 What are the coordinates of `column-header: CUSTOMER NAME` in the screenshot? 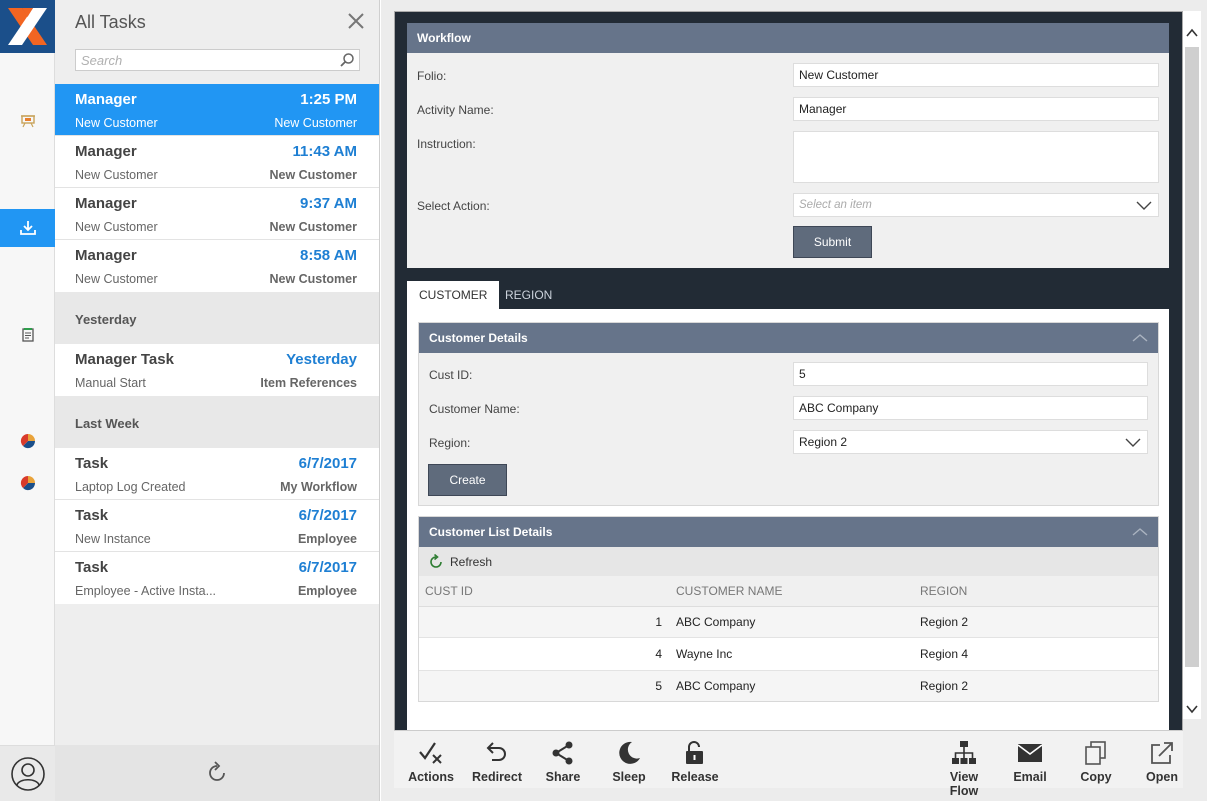 It's located at (791, 591).